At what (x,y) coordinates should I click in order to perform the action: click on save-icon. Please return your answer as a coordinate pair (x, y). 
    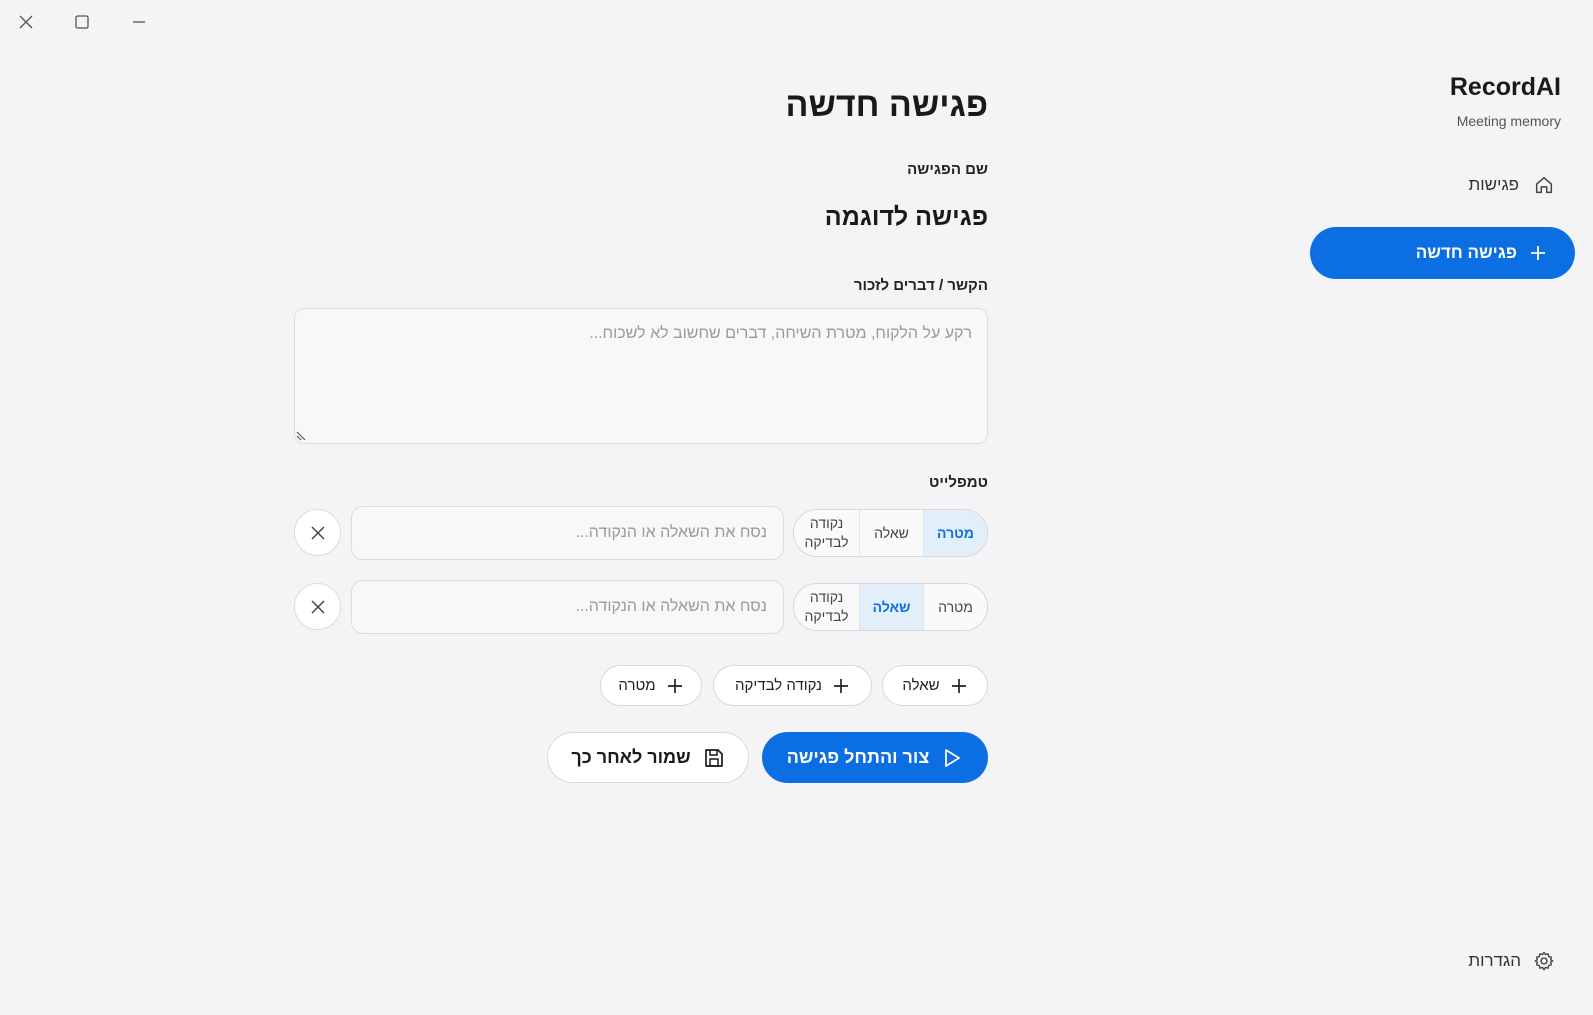
    Looking at the image, I should click on (714, 758).